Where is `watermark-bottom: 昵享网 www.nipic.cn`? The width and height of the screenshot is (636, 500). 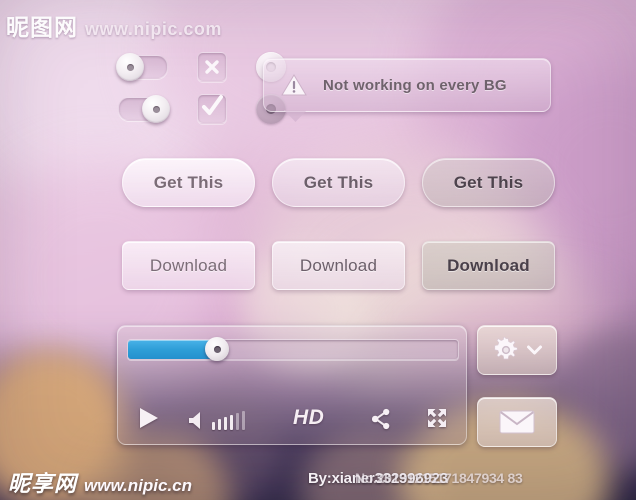
watermark-bottom: 昵享网 www.nipic.cn is located at coordinates (100, 482).